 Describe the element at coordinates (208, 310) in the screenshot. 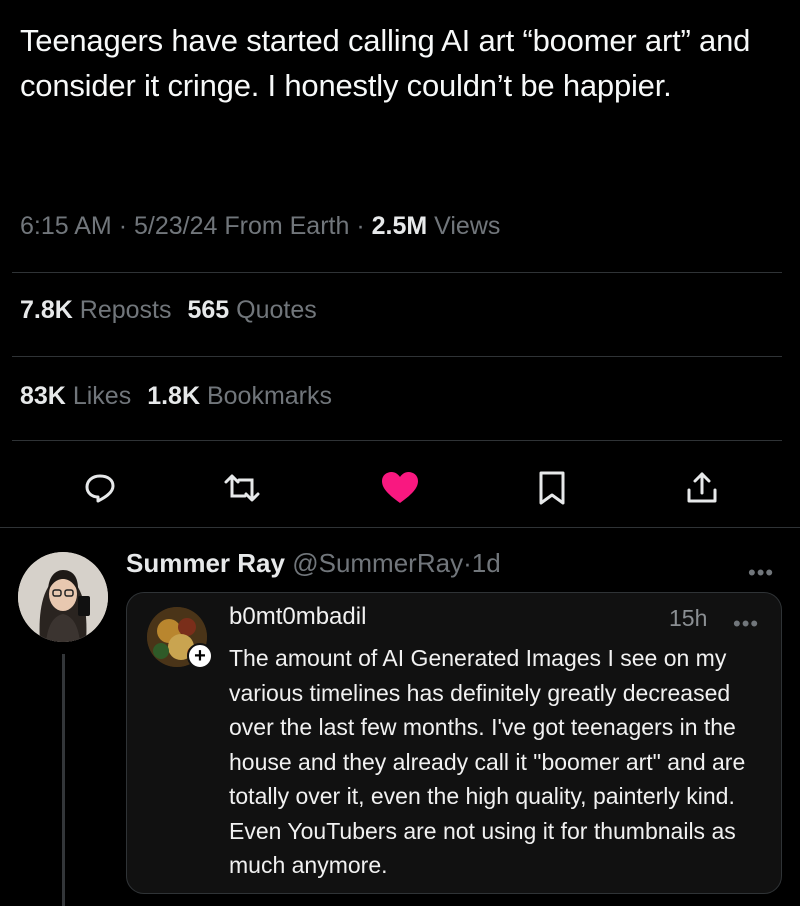

I see `quotes-count: 565` at that location.